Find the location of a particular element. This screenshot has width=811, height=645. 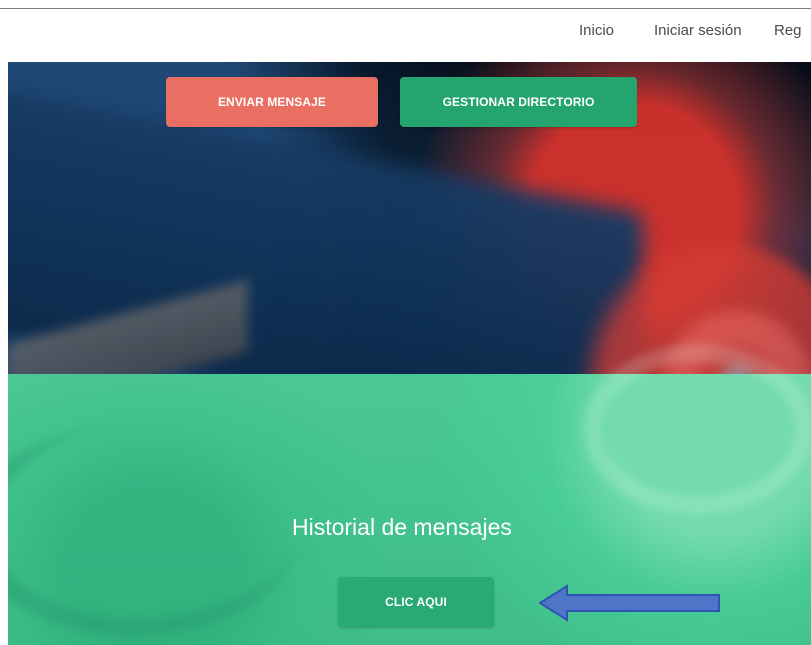

green-shadow-shape-right is located at coordinates (697, 429).